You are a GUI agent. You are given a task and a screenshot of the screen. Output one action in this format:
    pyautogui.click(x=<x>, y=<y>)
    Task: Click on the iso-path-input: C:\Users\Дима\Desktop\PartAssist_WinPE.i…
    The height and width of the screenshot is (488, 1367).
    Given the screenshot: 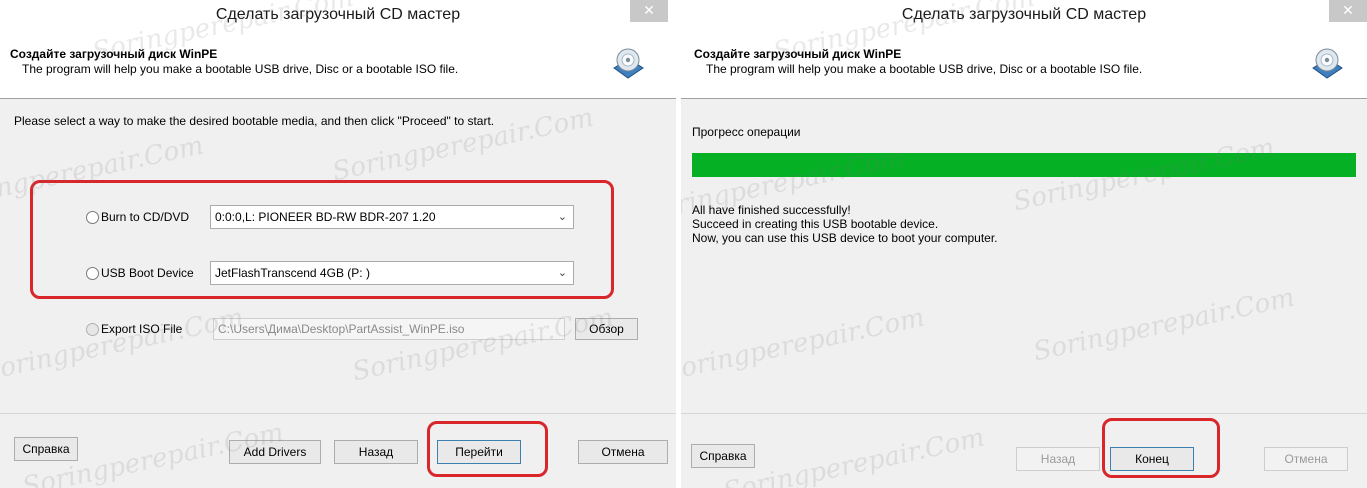 What is the action you would take?
    pyautogui.click(x=389, y=329)
    